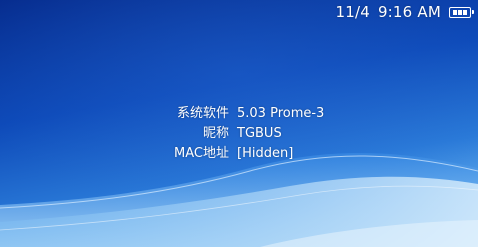 The image size is (478, 247). Describe the element at coordinates (259, 133) in the screenshot. I see `nickname-value: TGBUS` at that location.